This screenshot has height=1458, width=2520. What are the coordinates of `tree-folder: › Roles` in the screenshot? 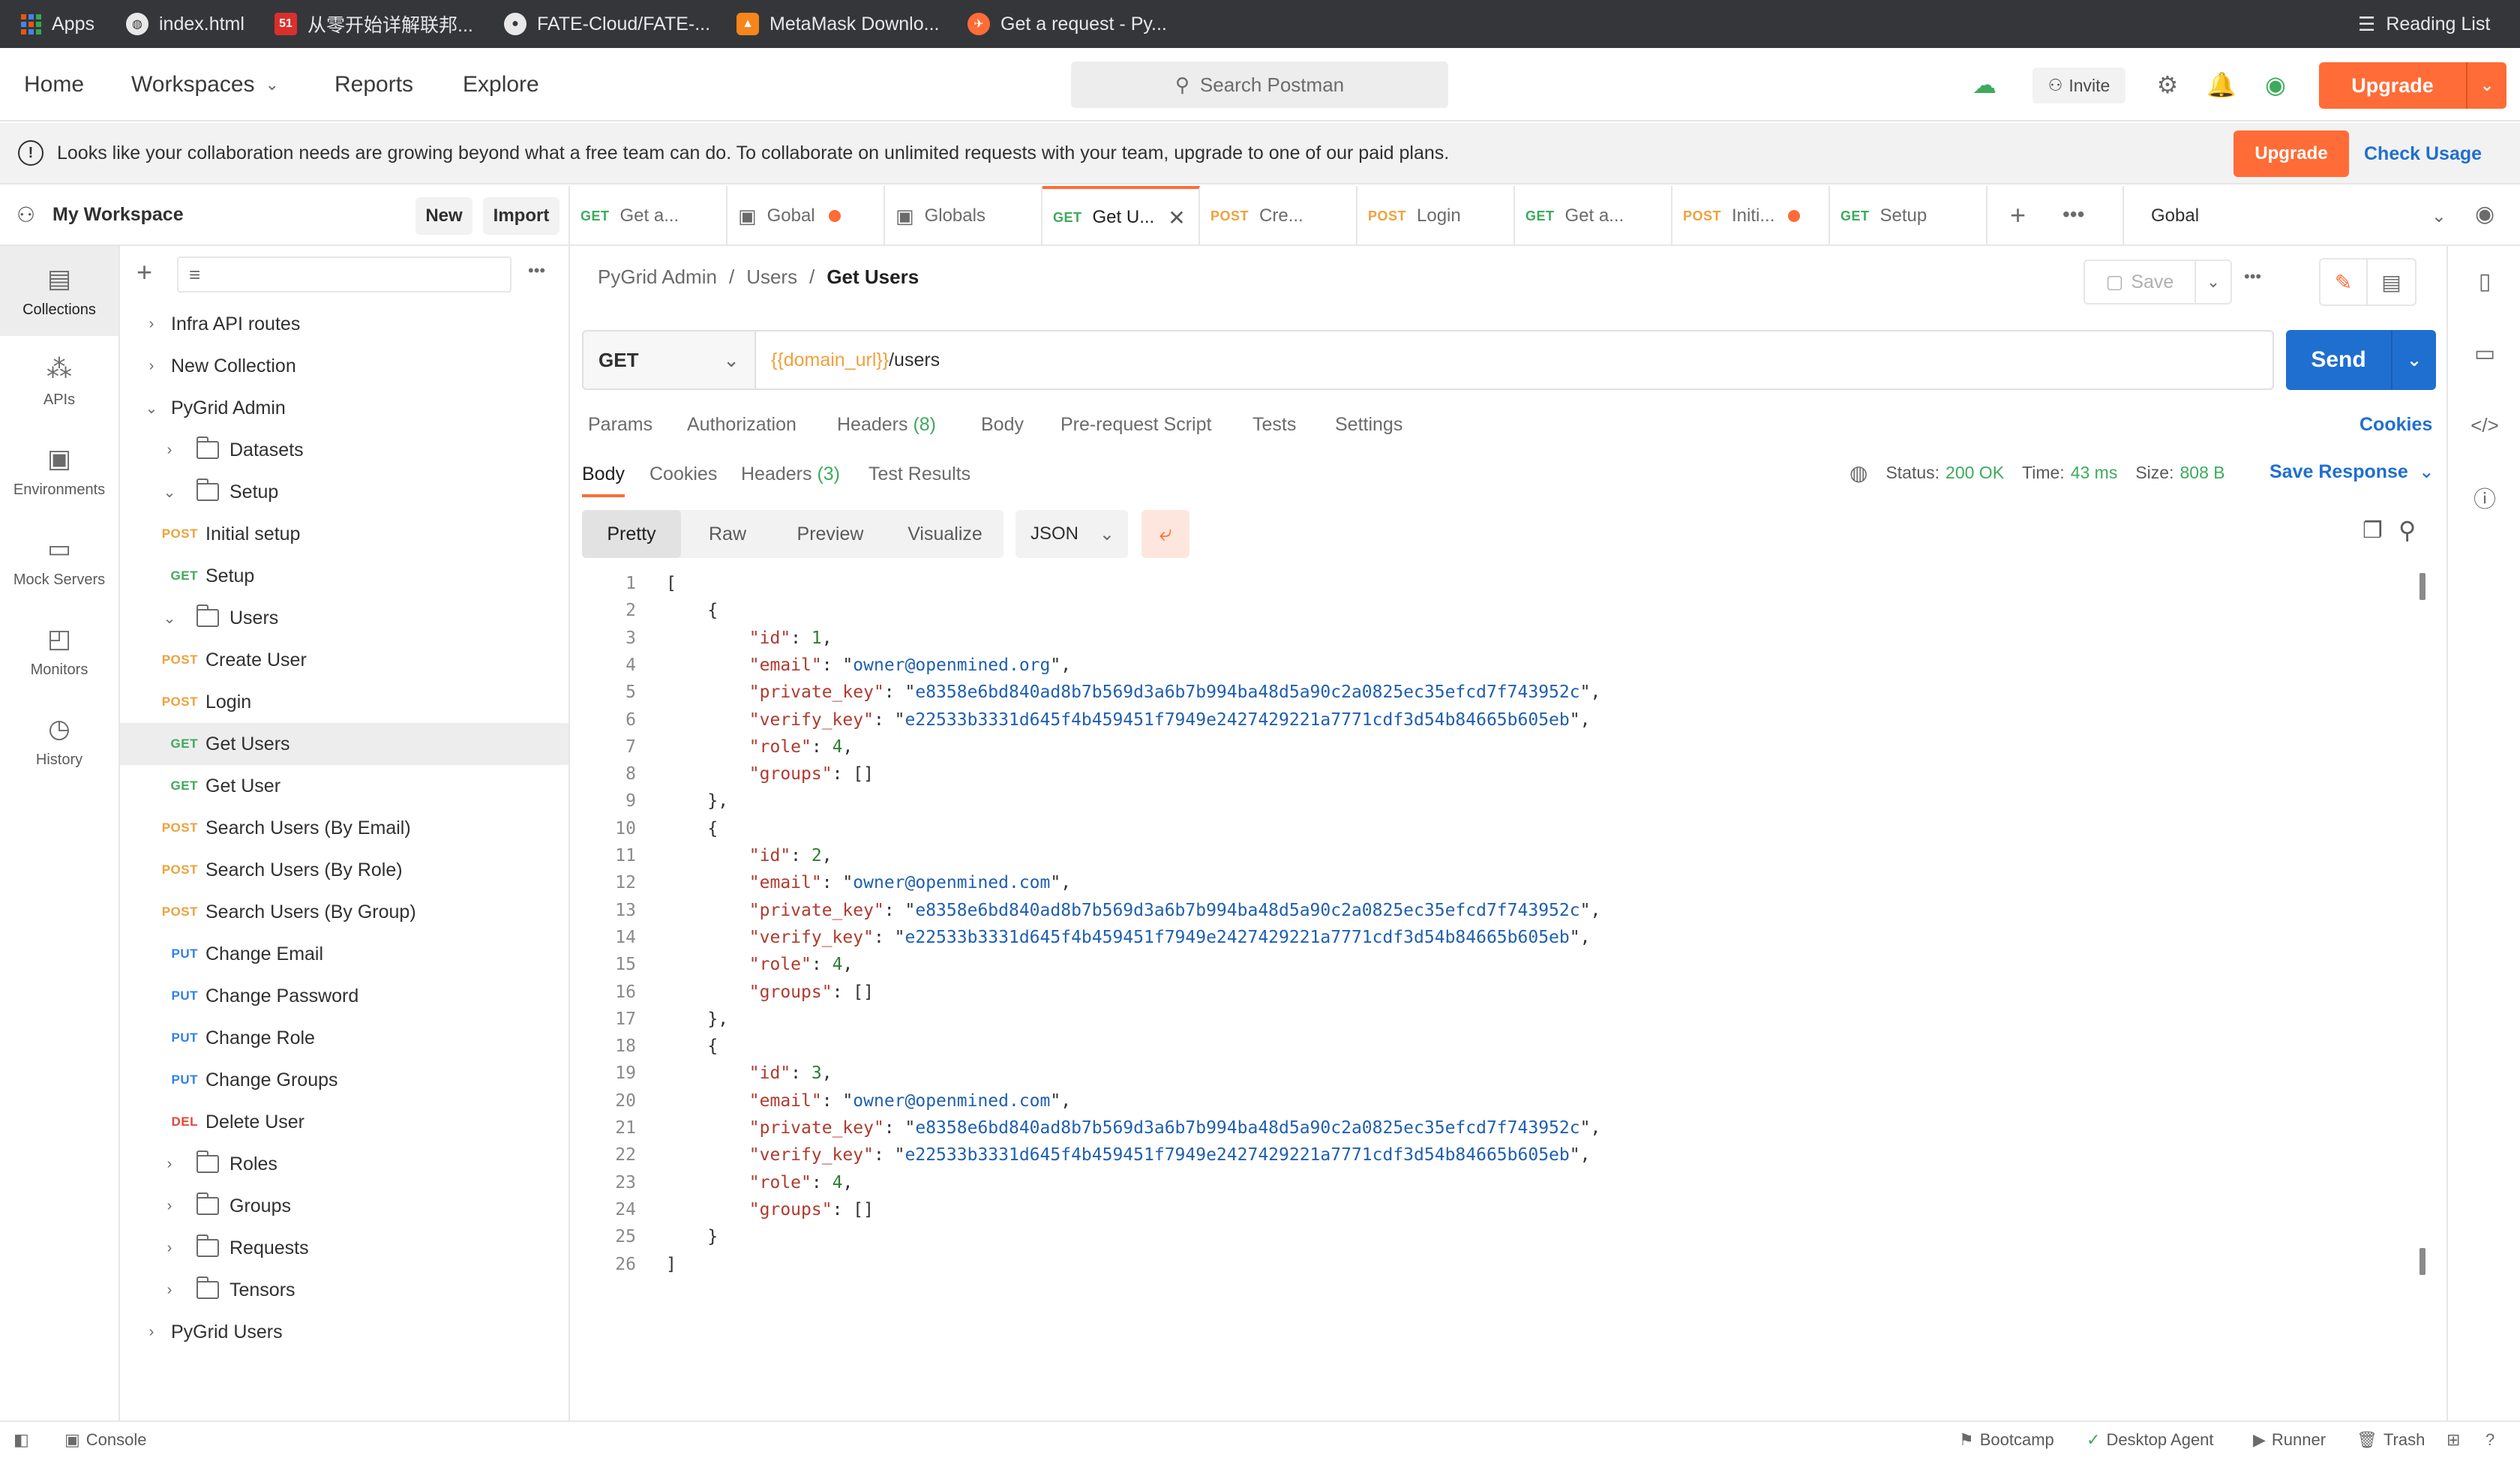 It's located at (344, 1164).